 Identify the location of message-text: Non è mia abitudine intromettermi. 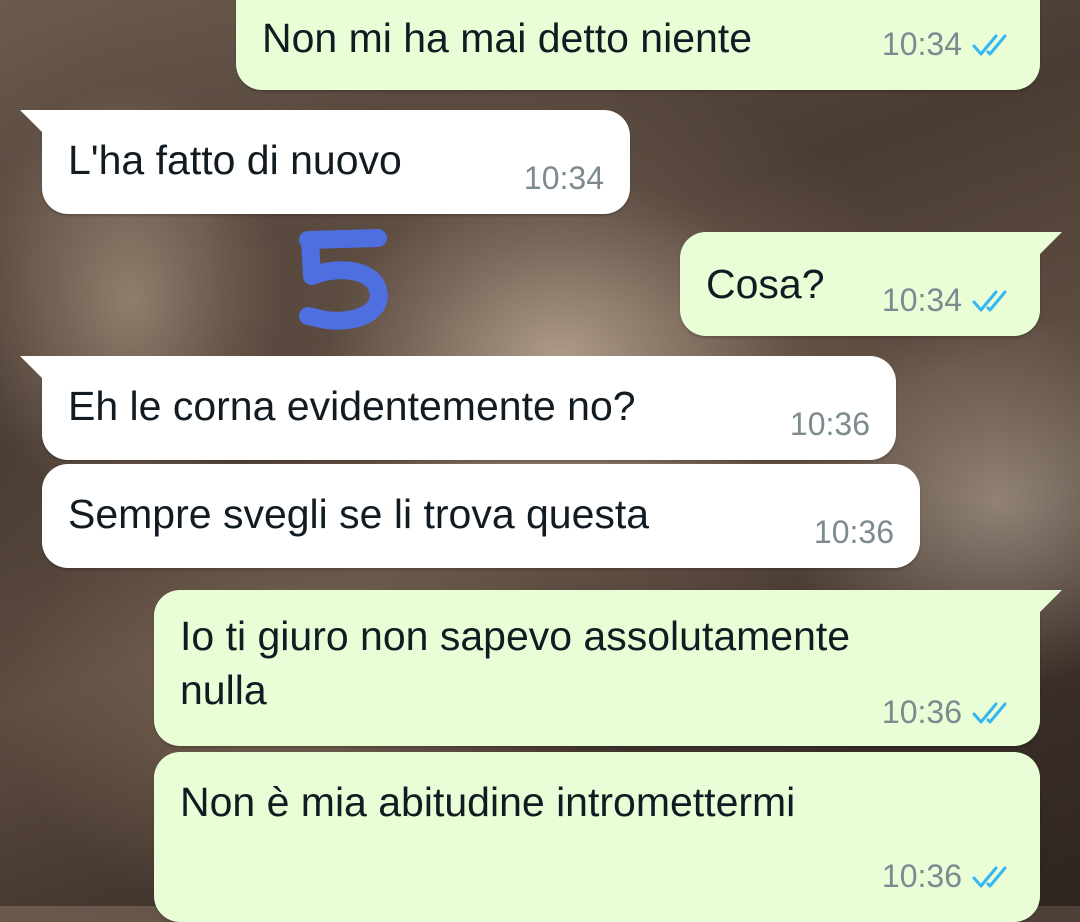
(488, 802).